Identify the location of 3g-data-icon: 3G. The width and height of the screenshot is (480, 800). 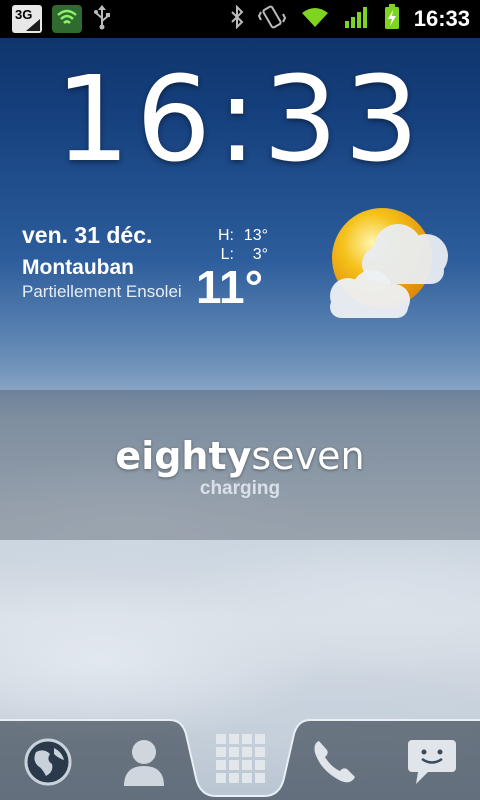
(27, 19).